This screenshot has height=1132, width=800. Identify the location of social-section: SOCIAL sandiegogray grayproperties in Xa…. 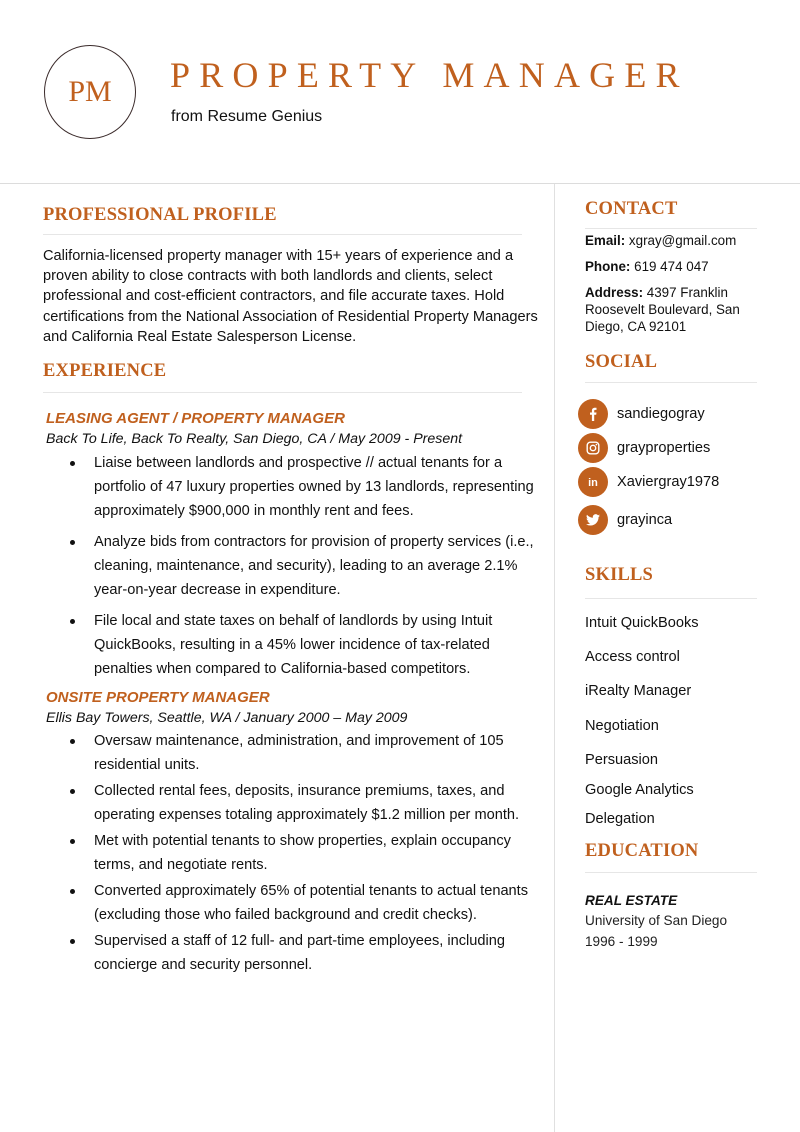
(667, 444).